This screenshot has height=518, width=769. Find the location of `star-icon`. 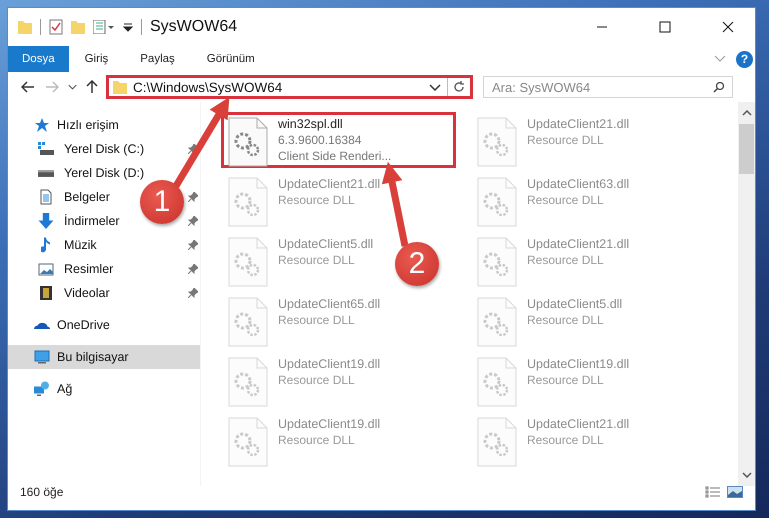

star-icon is located at coordinates (42, 125).